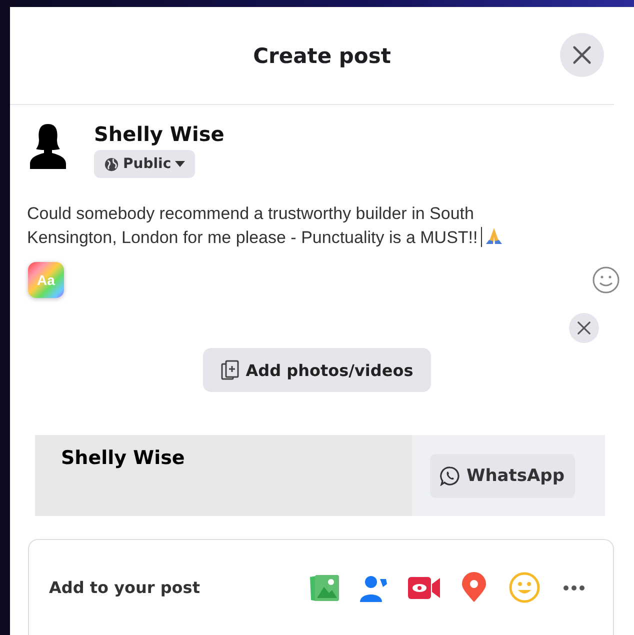 Image resolution: width=634 pixels, height=635 pixels. Describe the element at coordinates (450, 476) in the screenshot. I see `chat-phone-icon` at that location.